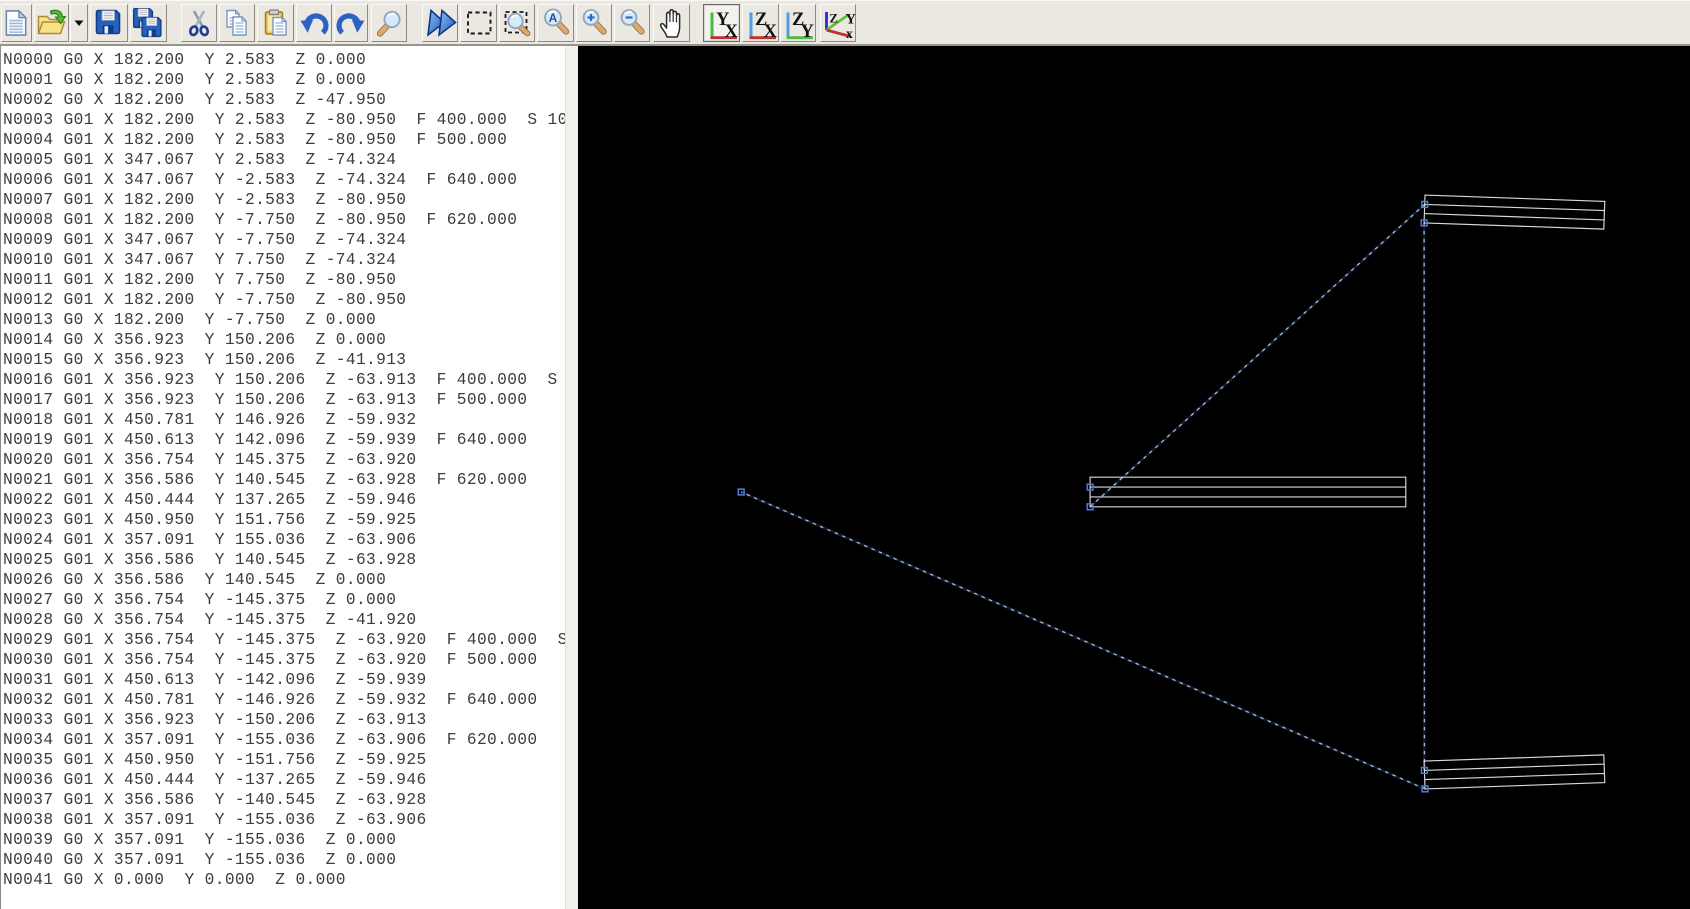  What do you see at coordinates (849, 33) in the screenshot?
I see `svg-text: x` at bounding box center [849, 33].